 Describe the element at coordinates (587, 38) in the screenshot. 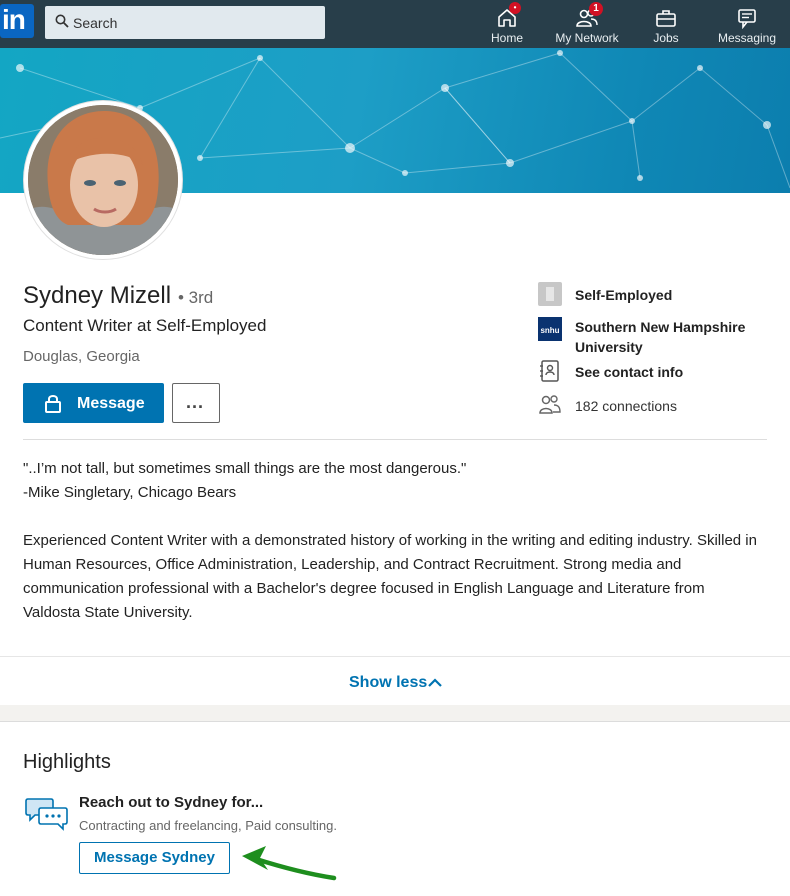

I see `nav-my-network-label: My Network` at that location.